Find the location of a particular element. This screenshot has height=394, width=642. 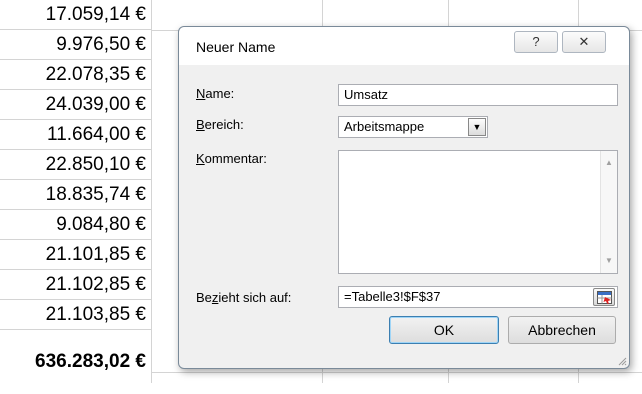

cell-value: 11.664,00 € is located at coordinates (76, 135).